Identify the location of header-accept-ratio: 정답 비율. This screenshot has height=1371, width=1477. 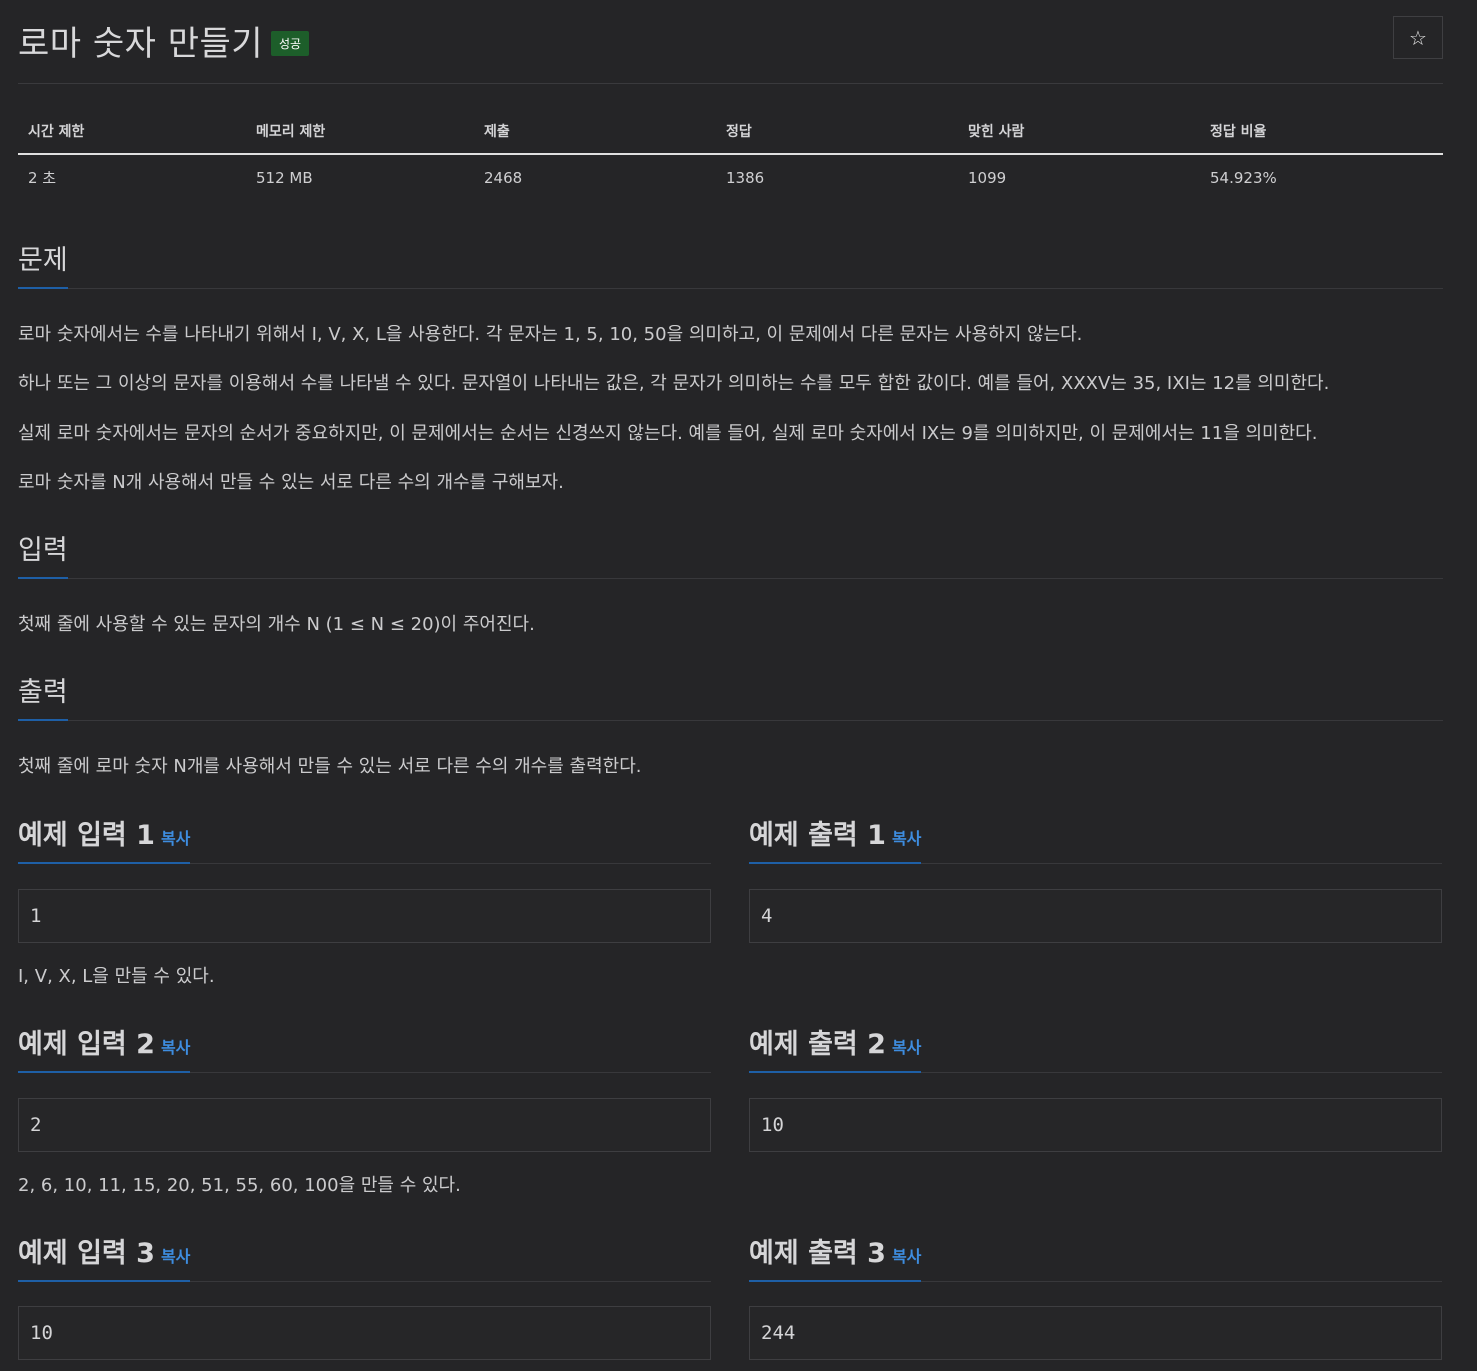
(1321, 134).